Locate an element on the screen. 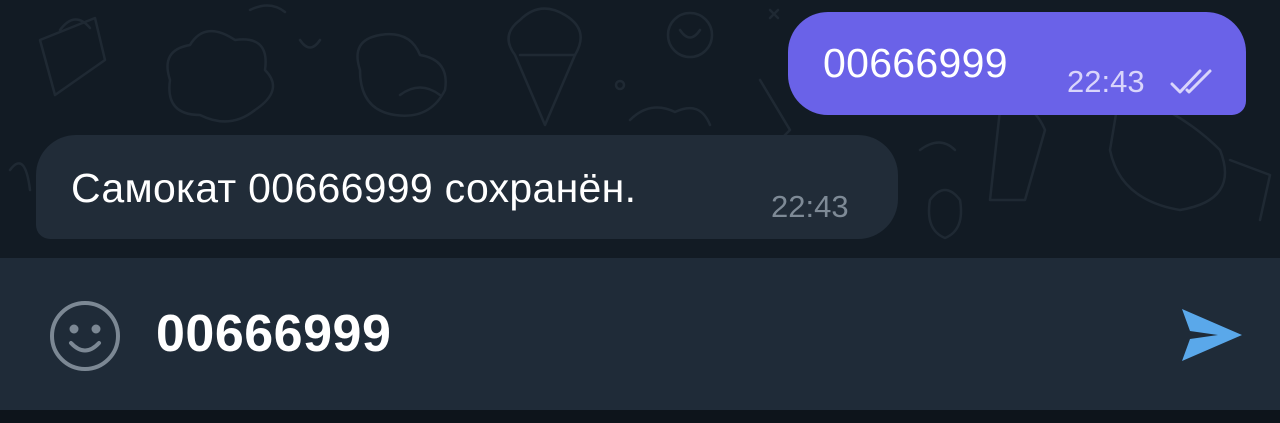  outgoing-message-bubble: 00666999 22:43 is located at coordinates (1017, 63).